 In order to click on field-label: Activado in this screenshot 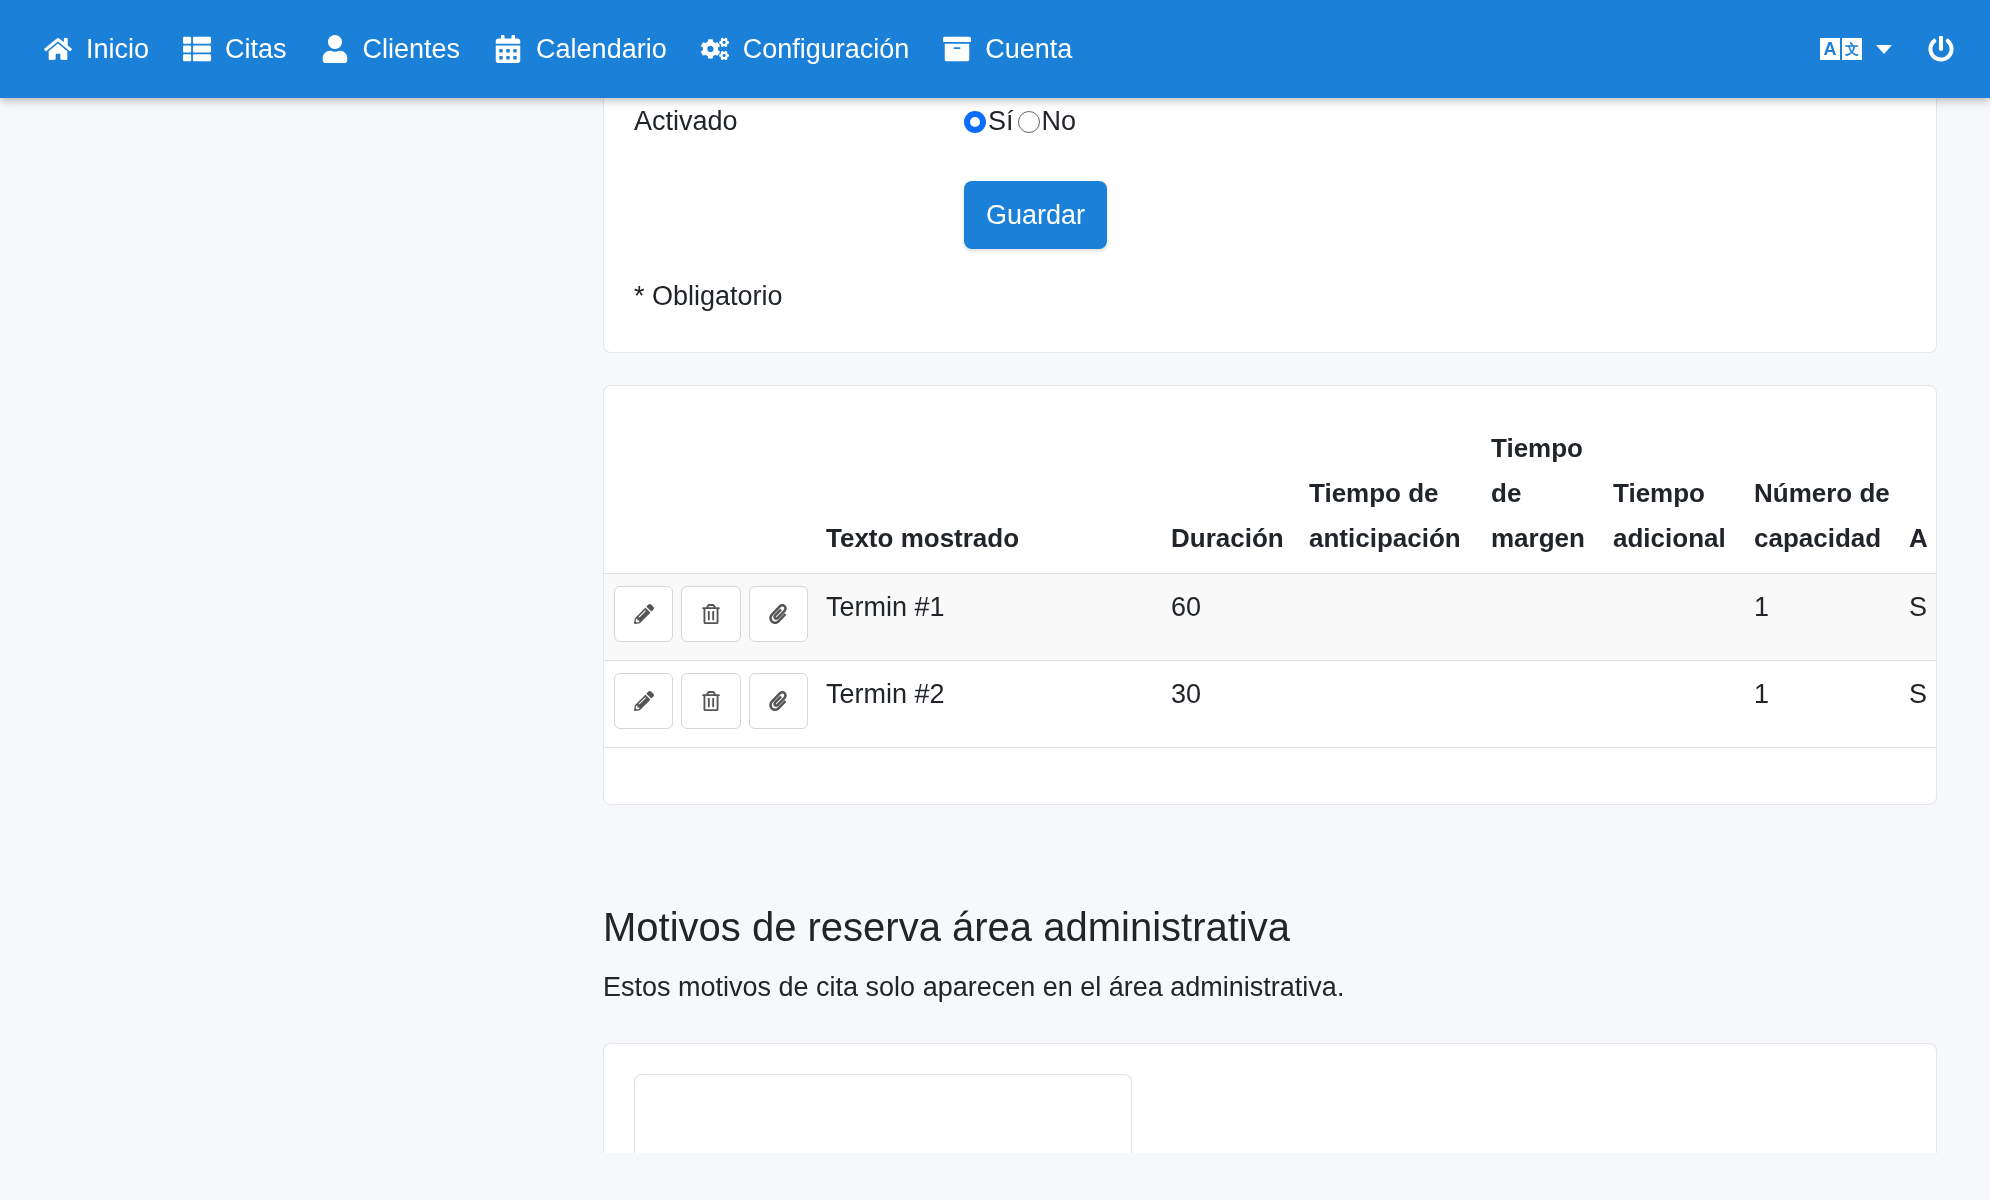, I will do `click(686, 121)`.